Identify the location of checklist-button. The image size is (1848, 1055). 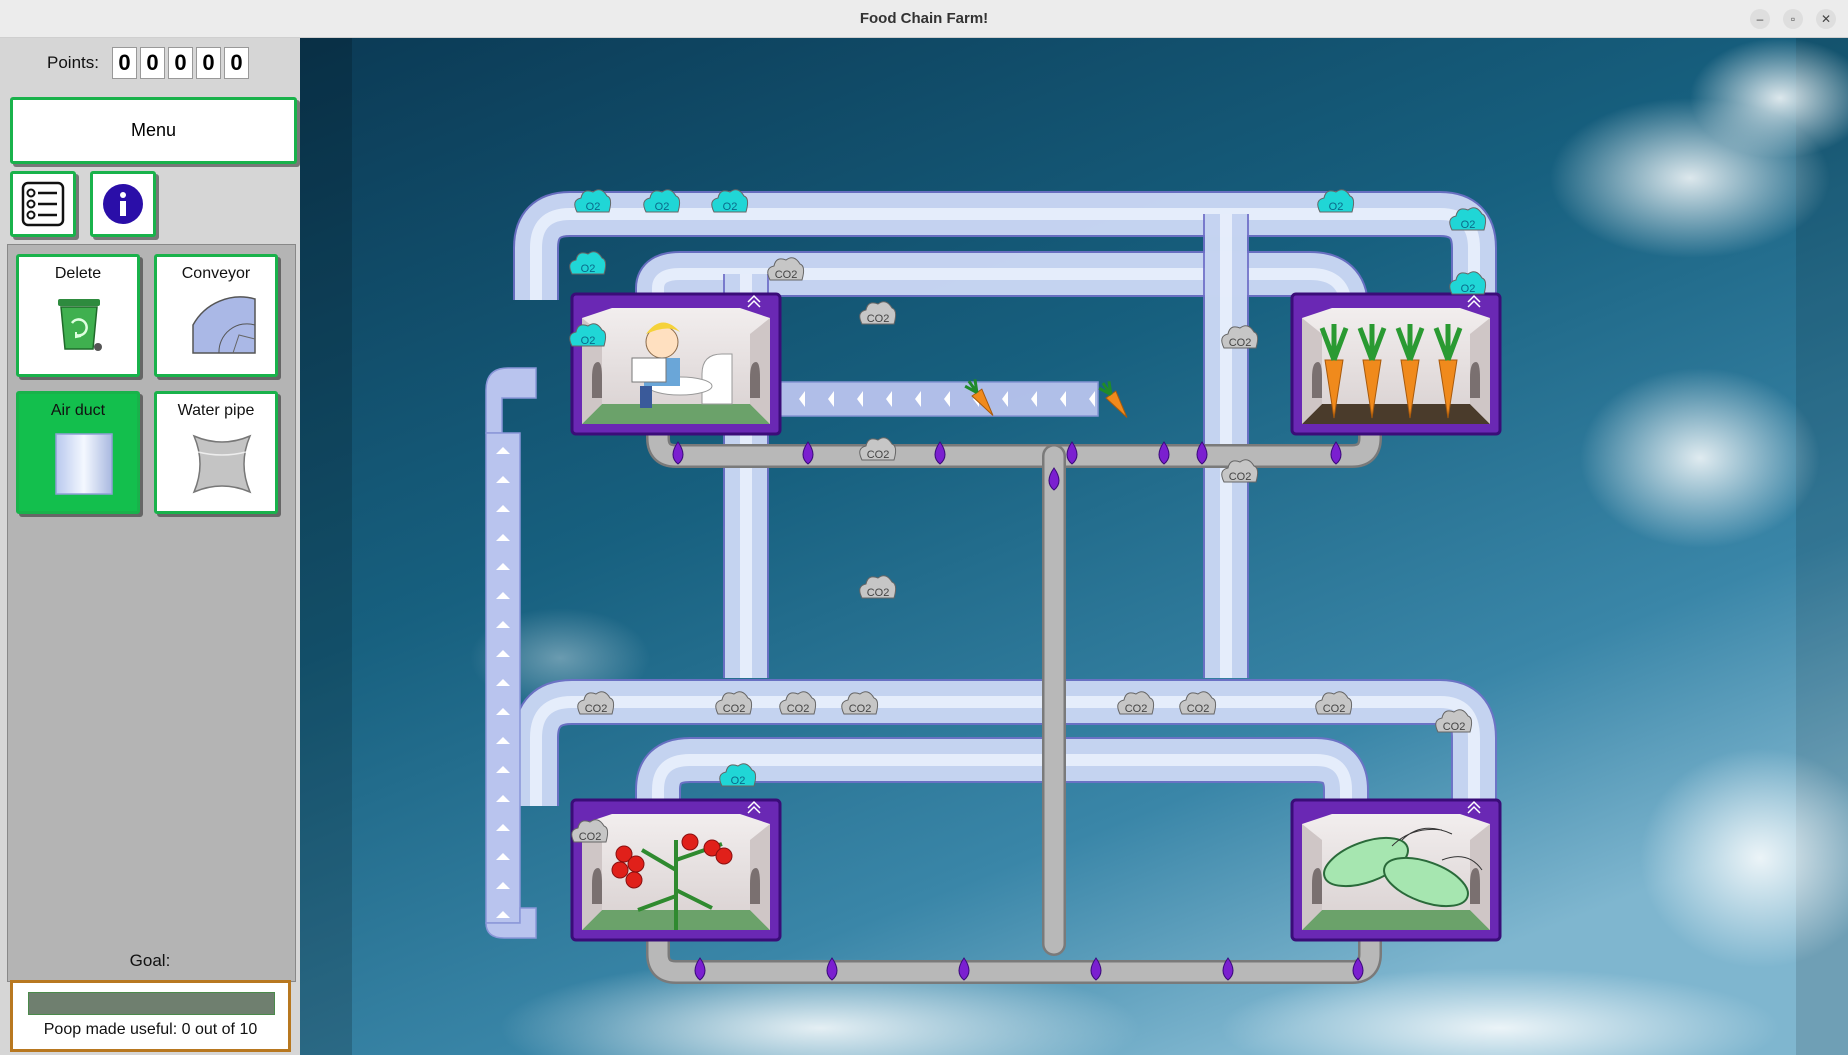
(43, 204).